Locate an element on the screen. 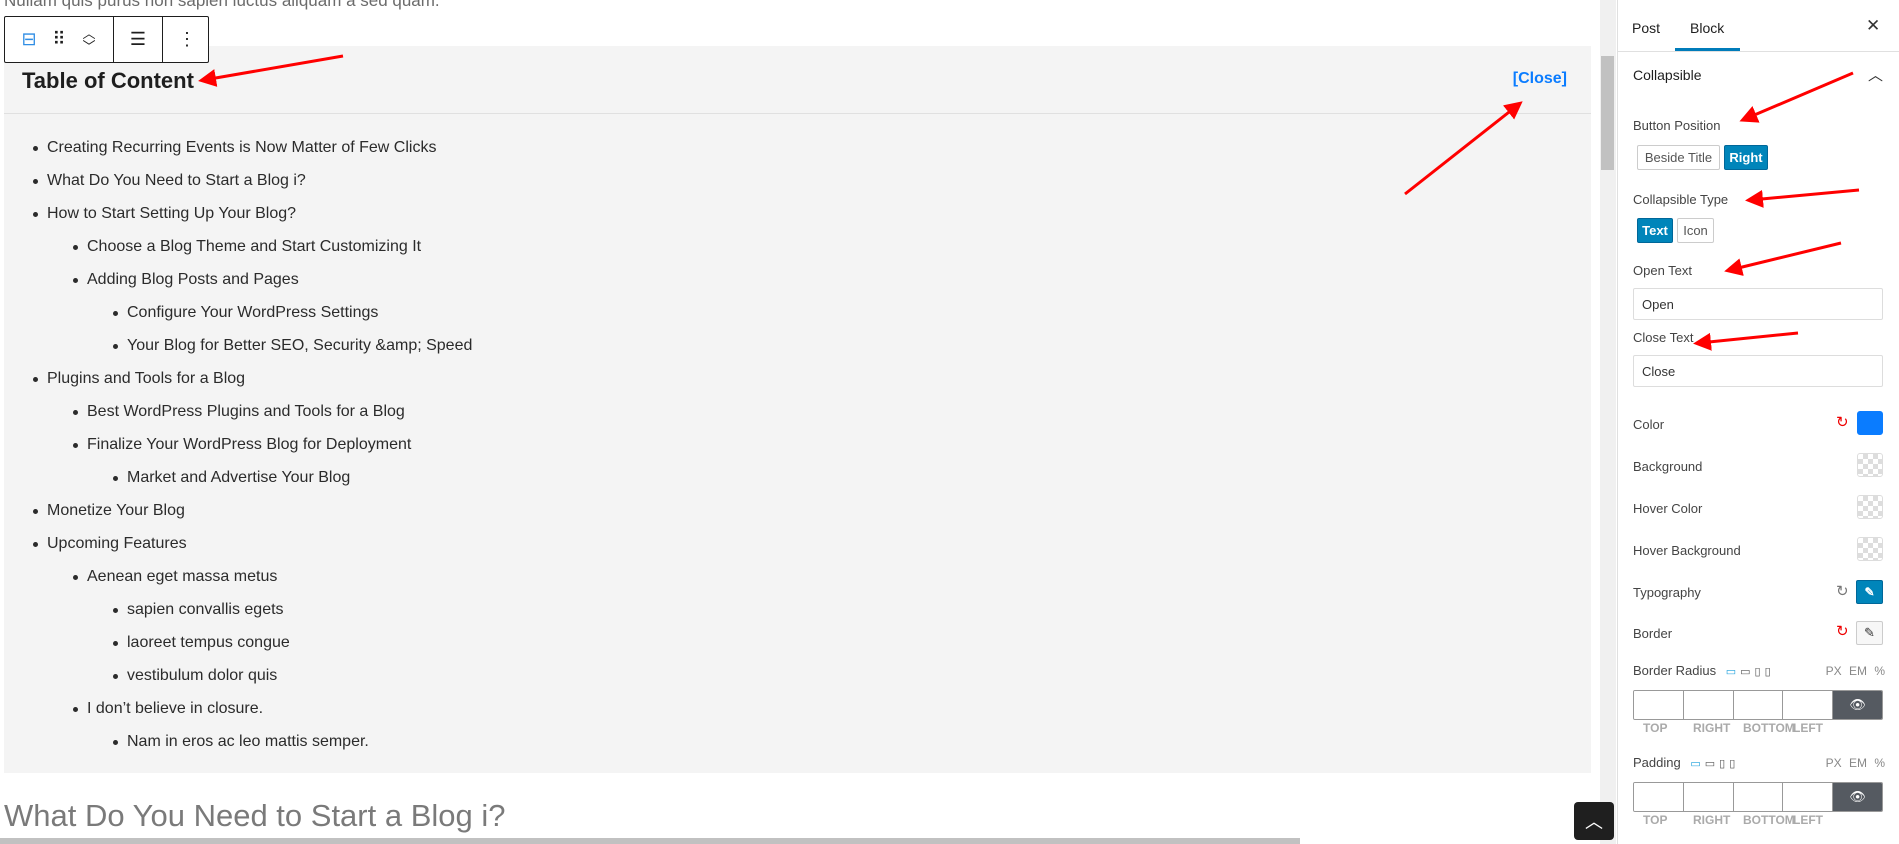 This screenshot has width=1899, height=844. label-text: Border Radius is located at coordinates (1675, 670).